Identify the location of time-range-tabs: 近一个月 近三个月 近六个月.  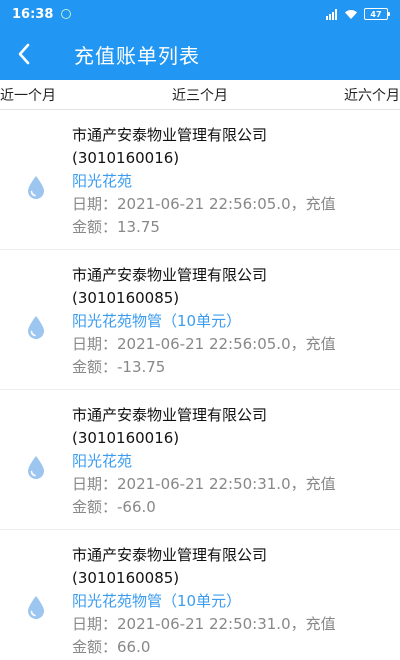
(200, 95).